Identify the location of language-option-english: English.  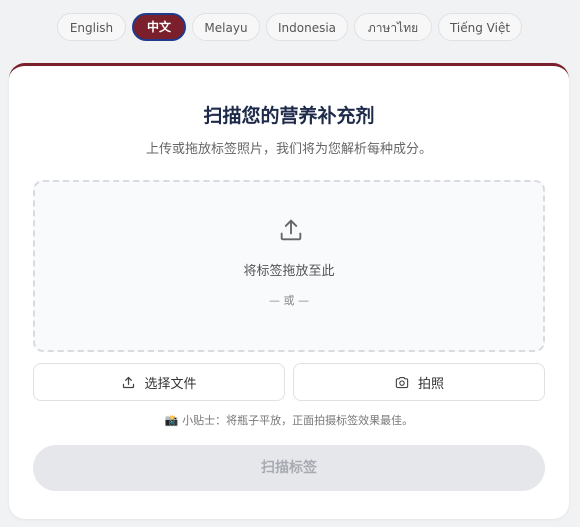
(91, 27).